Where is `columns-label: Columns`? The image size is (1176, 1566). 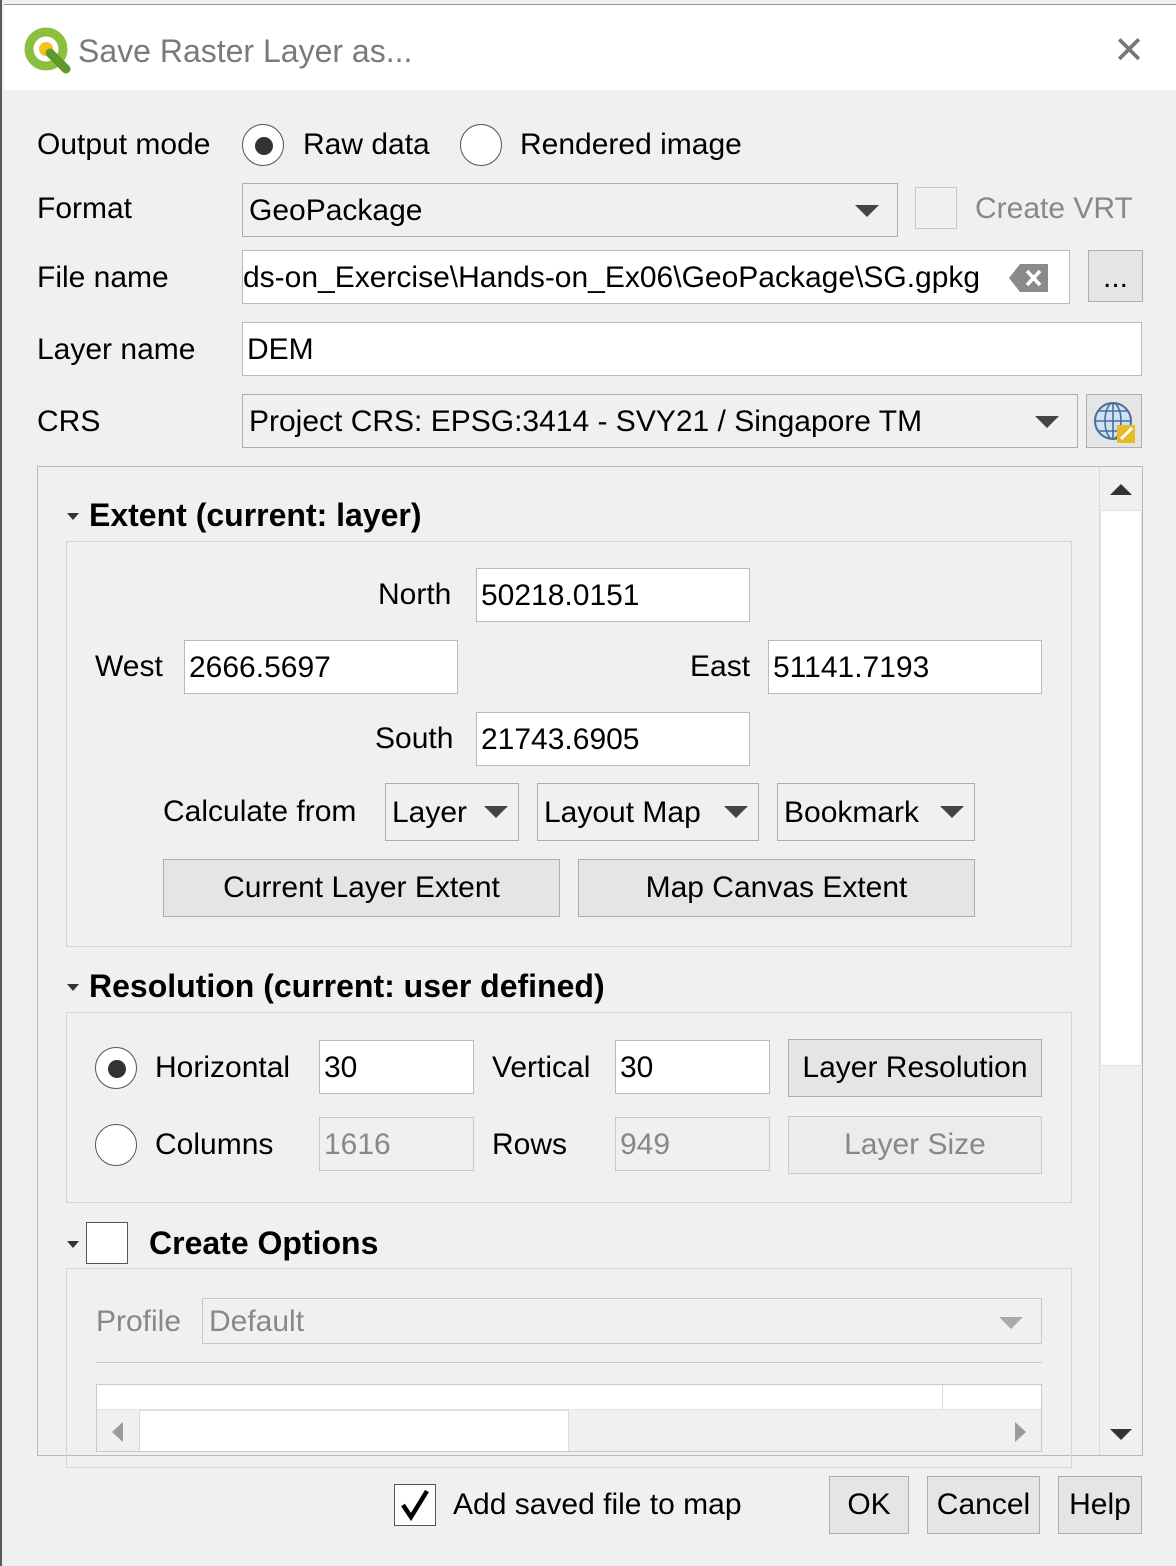
columns-label: Columns is located at coordinates (214, 1145).